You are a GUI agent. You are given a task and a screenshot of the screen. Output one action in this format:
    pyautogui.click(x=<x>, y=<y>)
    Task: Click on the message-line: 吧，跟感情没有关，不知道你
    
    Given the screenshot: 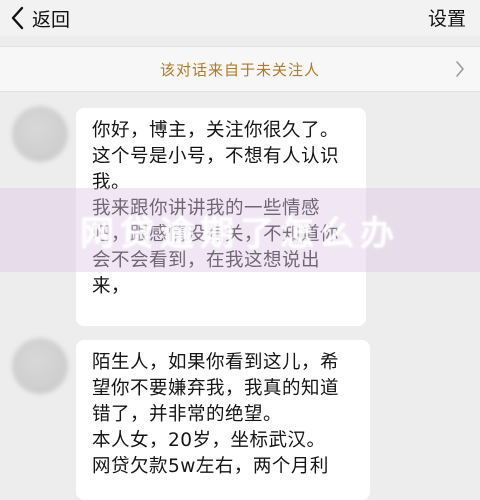 What is the action you would take?
    pyautogui.click(x=216, y=234)
    